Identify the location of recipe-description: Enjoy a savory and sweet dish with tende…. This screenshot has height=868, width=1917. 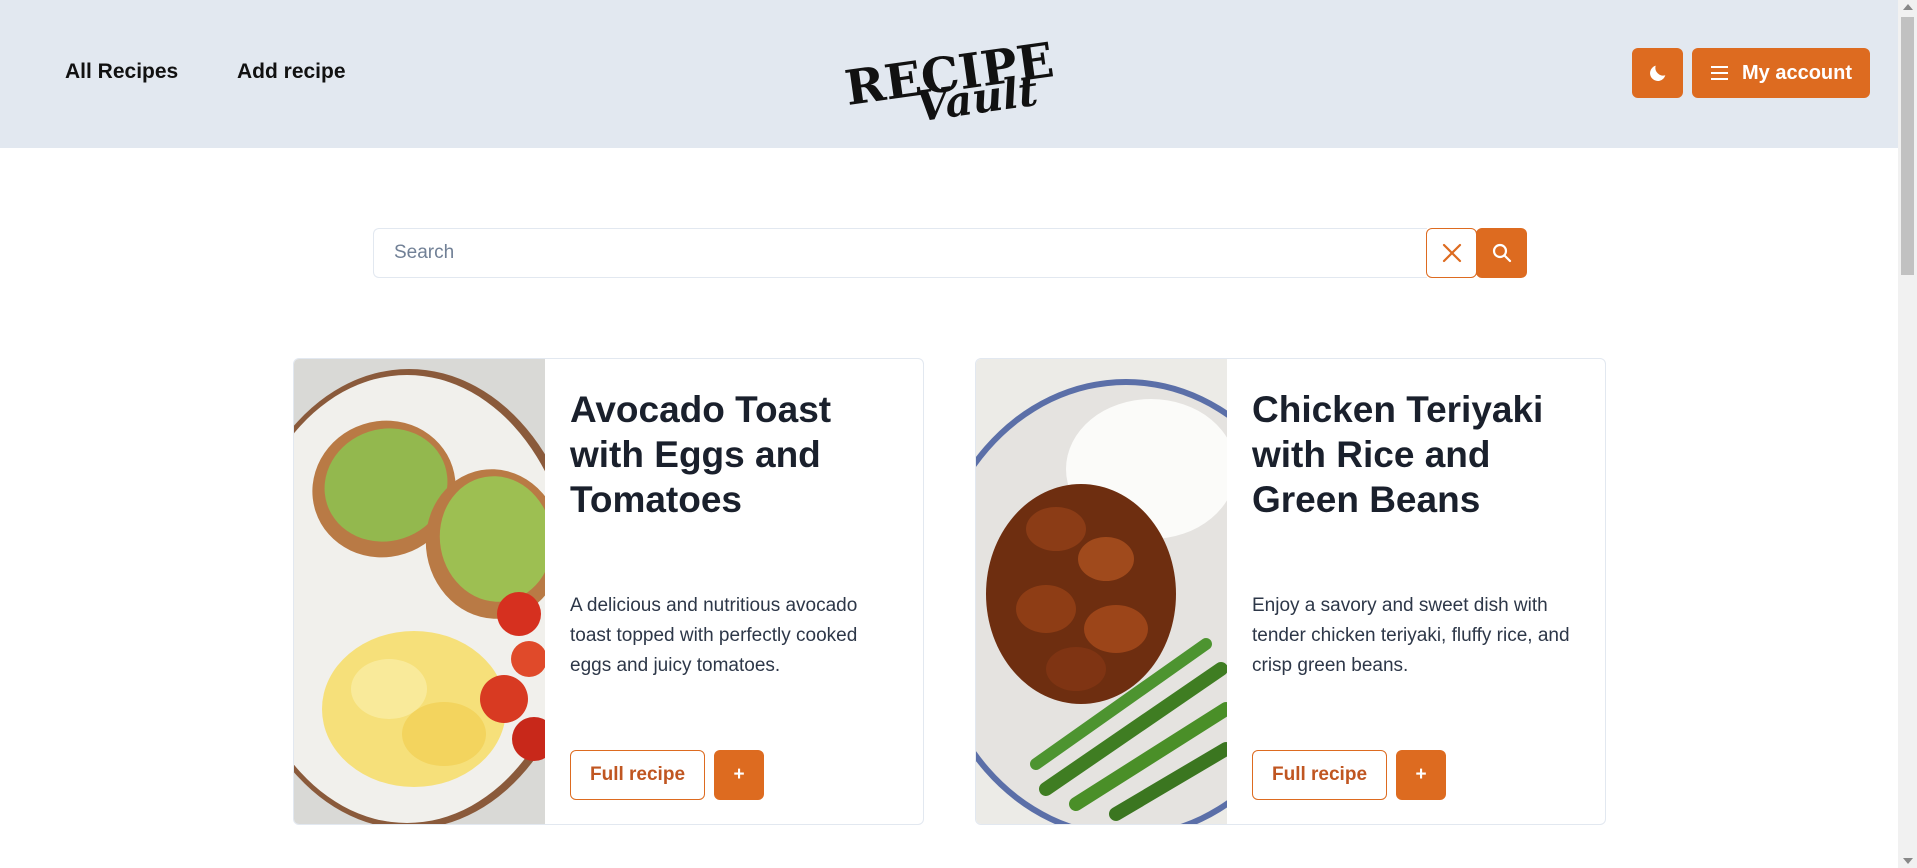
(1411, 635).